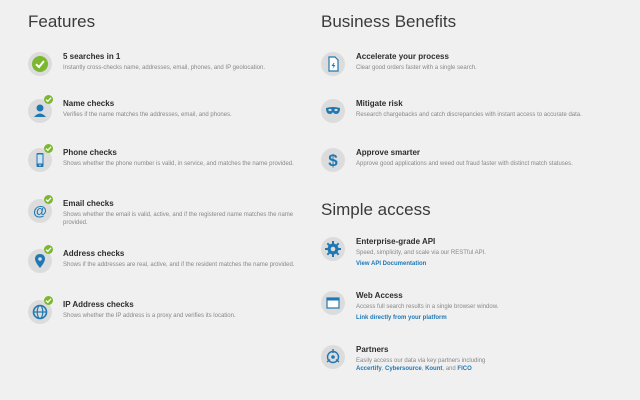 This screenshot has height=400, width=640. I want to click on feature-title: IP Address checks, so click(98, 304).